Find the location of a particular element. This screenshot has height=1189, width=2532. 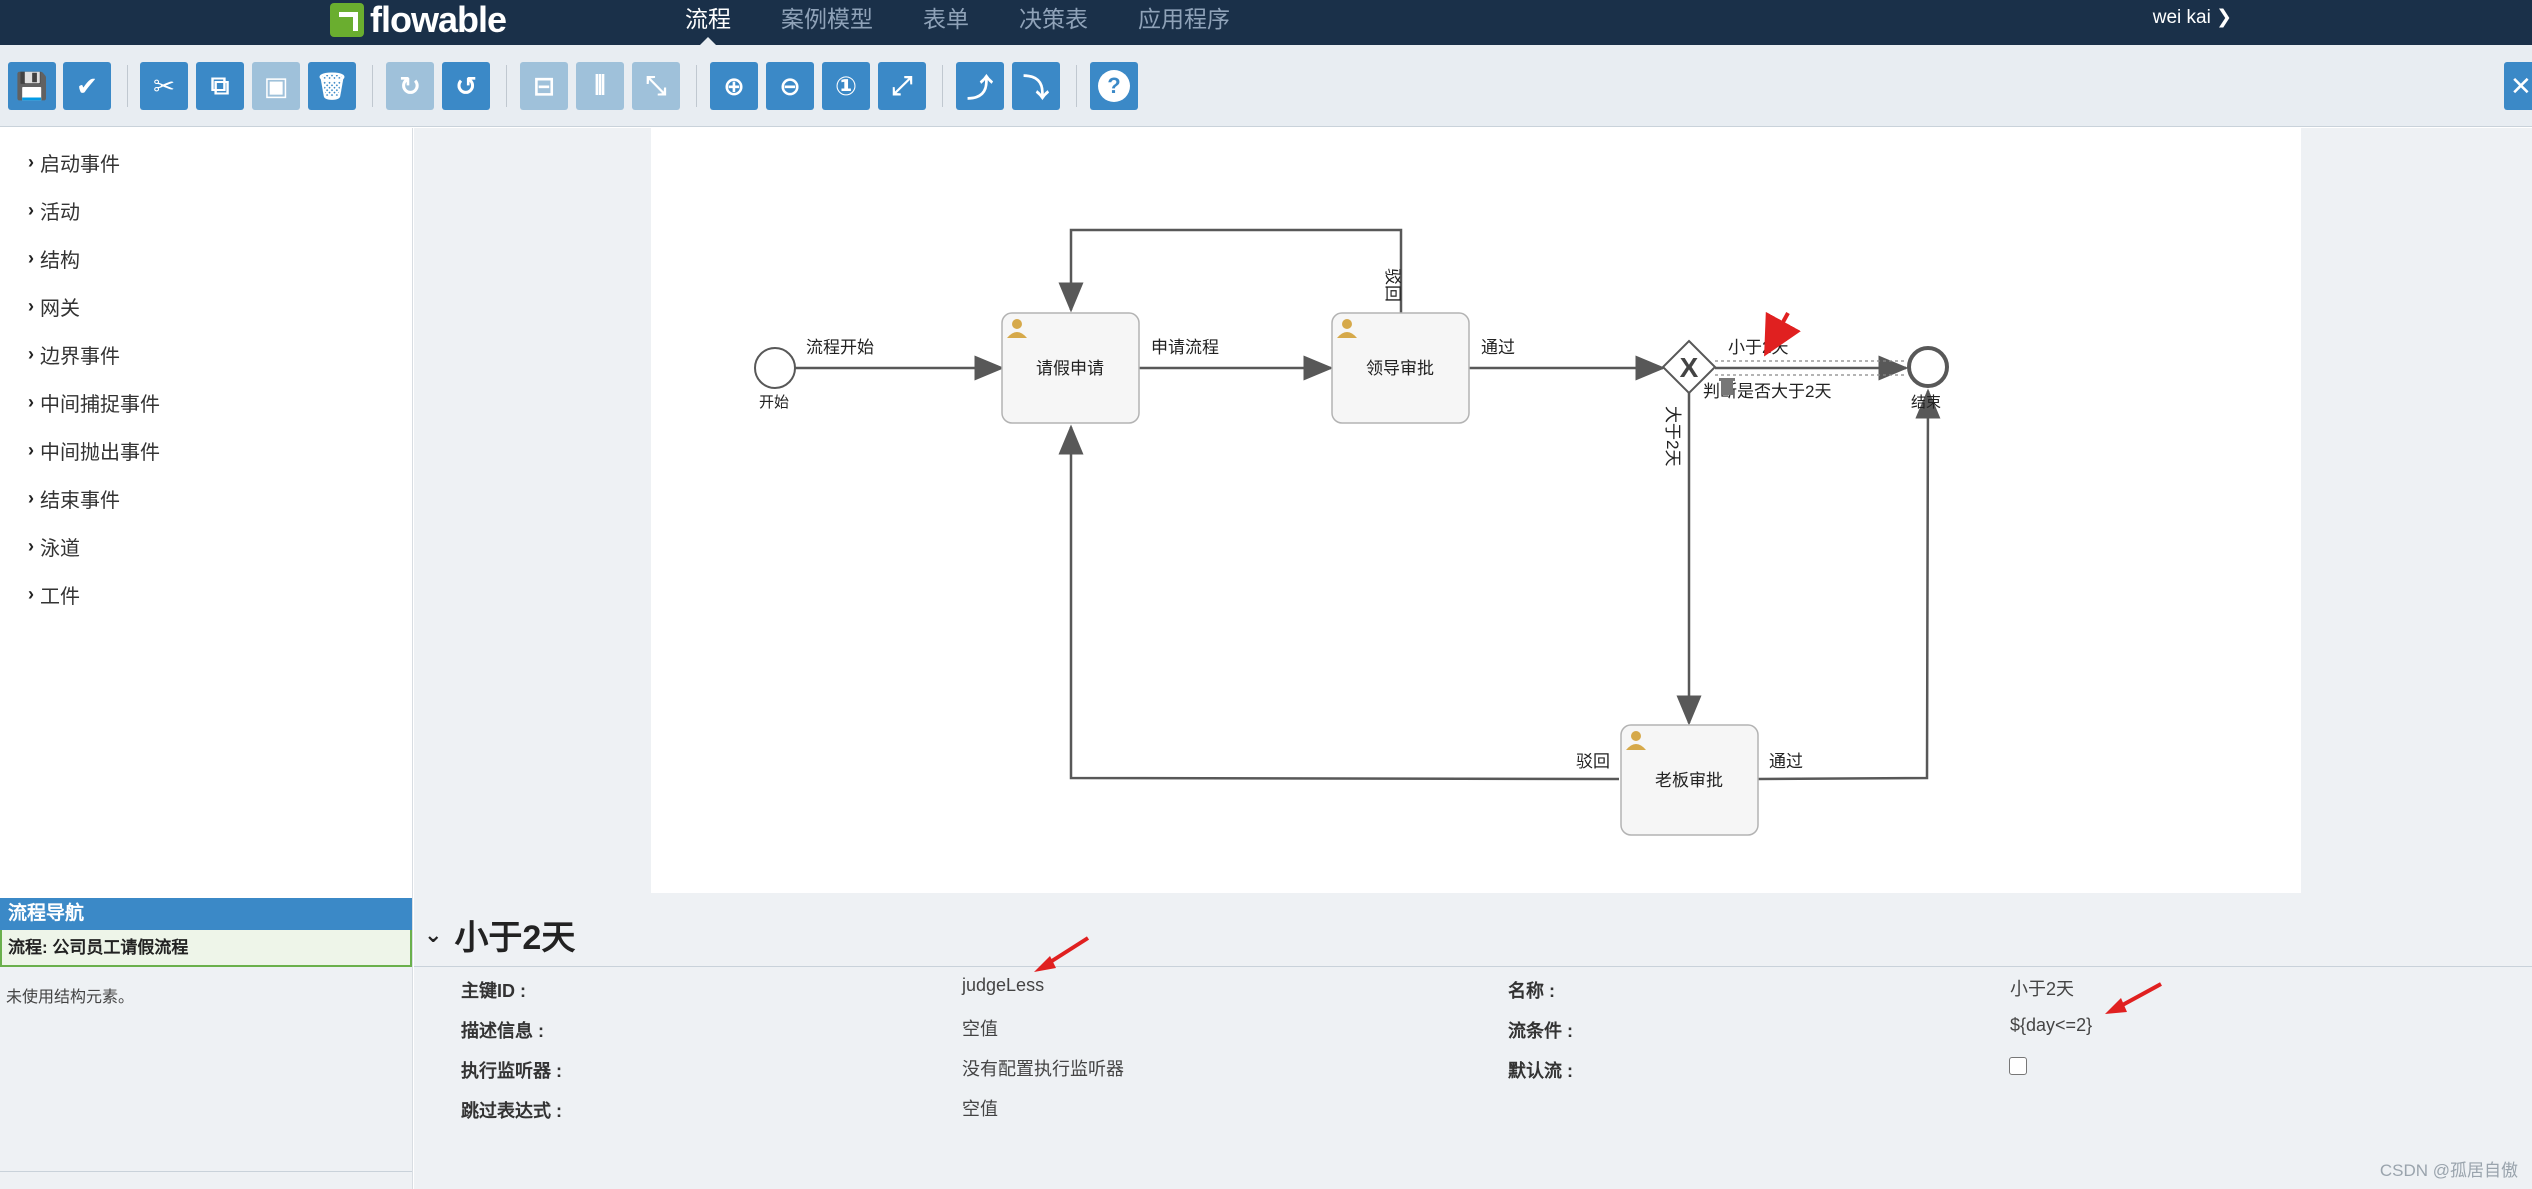

annotation-arrow is located at coordinates (2133, 998).